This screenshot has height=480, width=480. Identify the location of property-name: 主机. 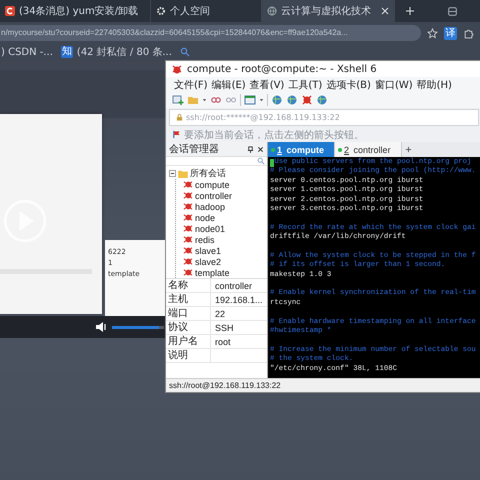
(188, 299).